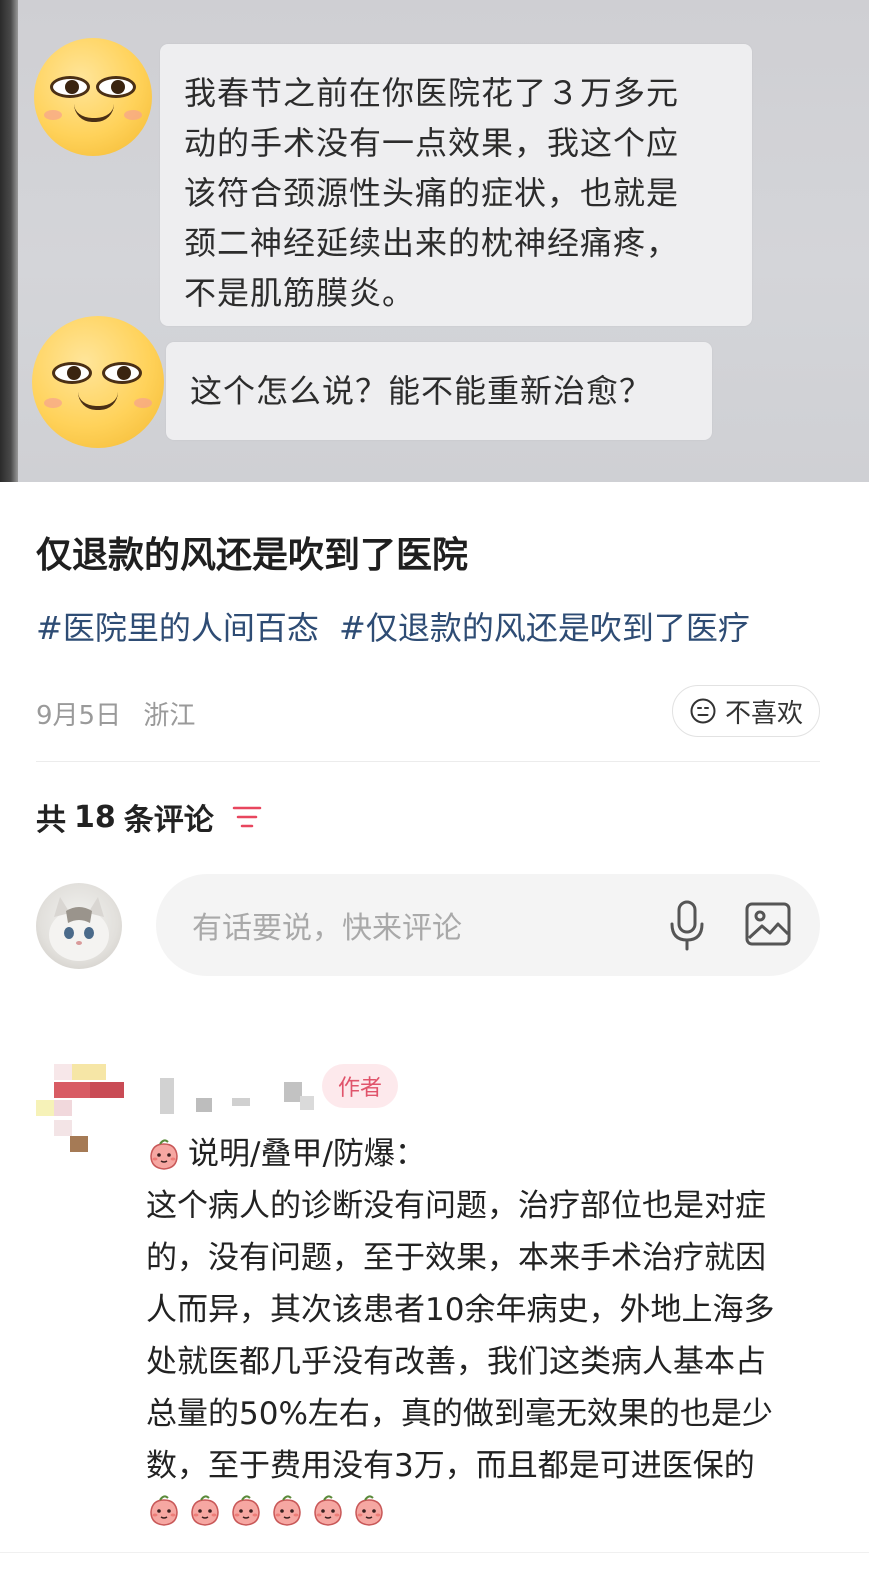 This screenshot has height=1591, width=869. What do you see at coordinates (79, 929) in the screenshot?
I see `cat-avatar-icon` at bounding box center [79, 929].